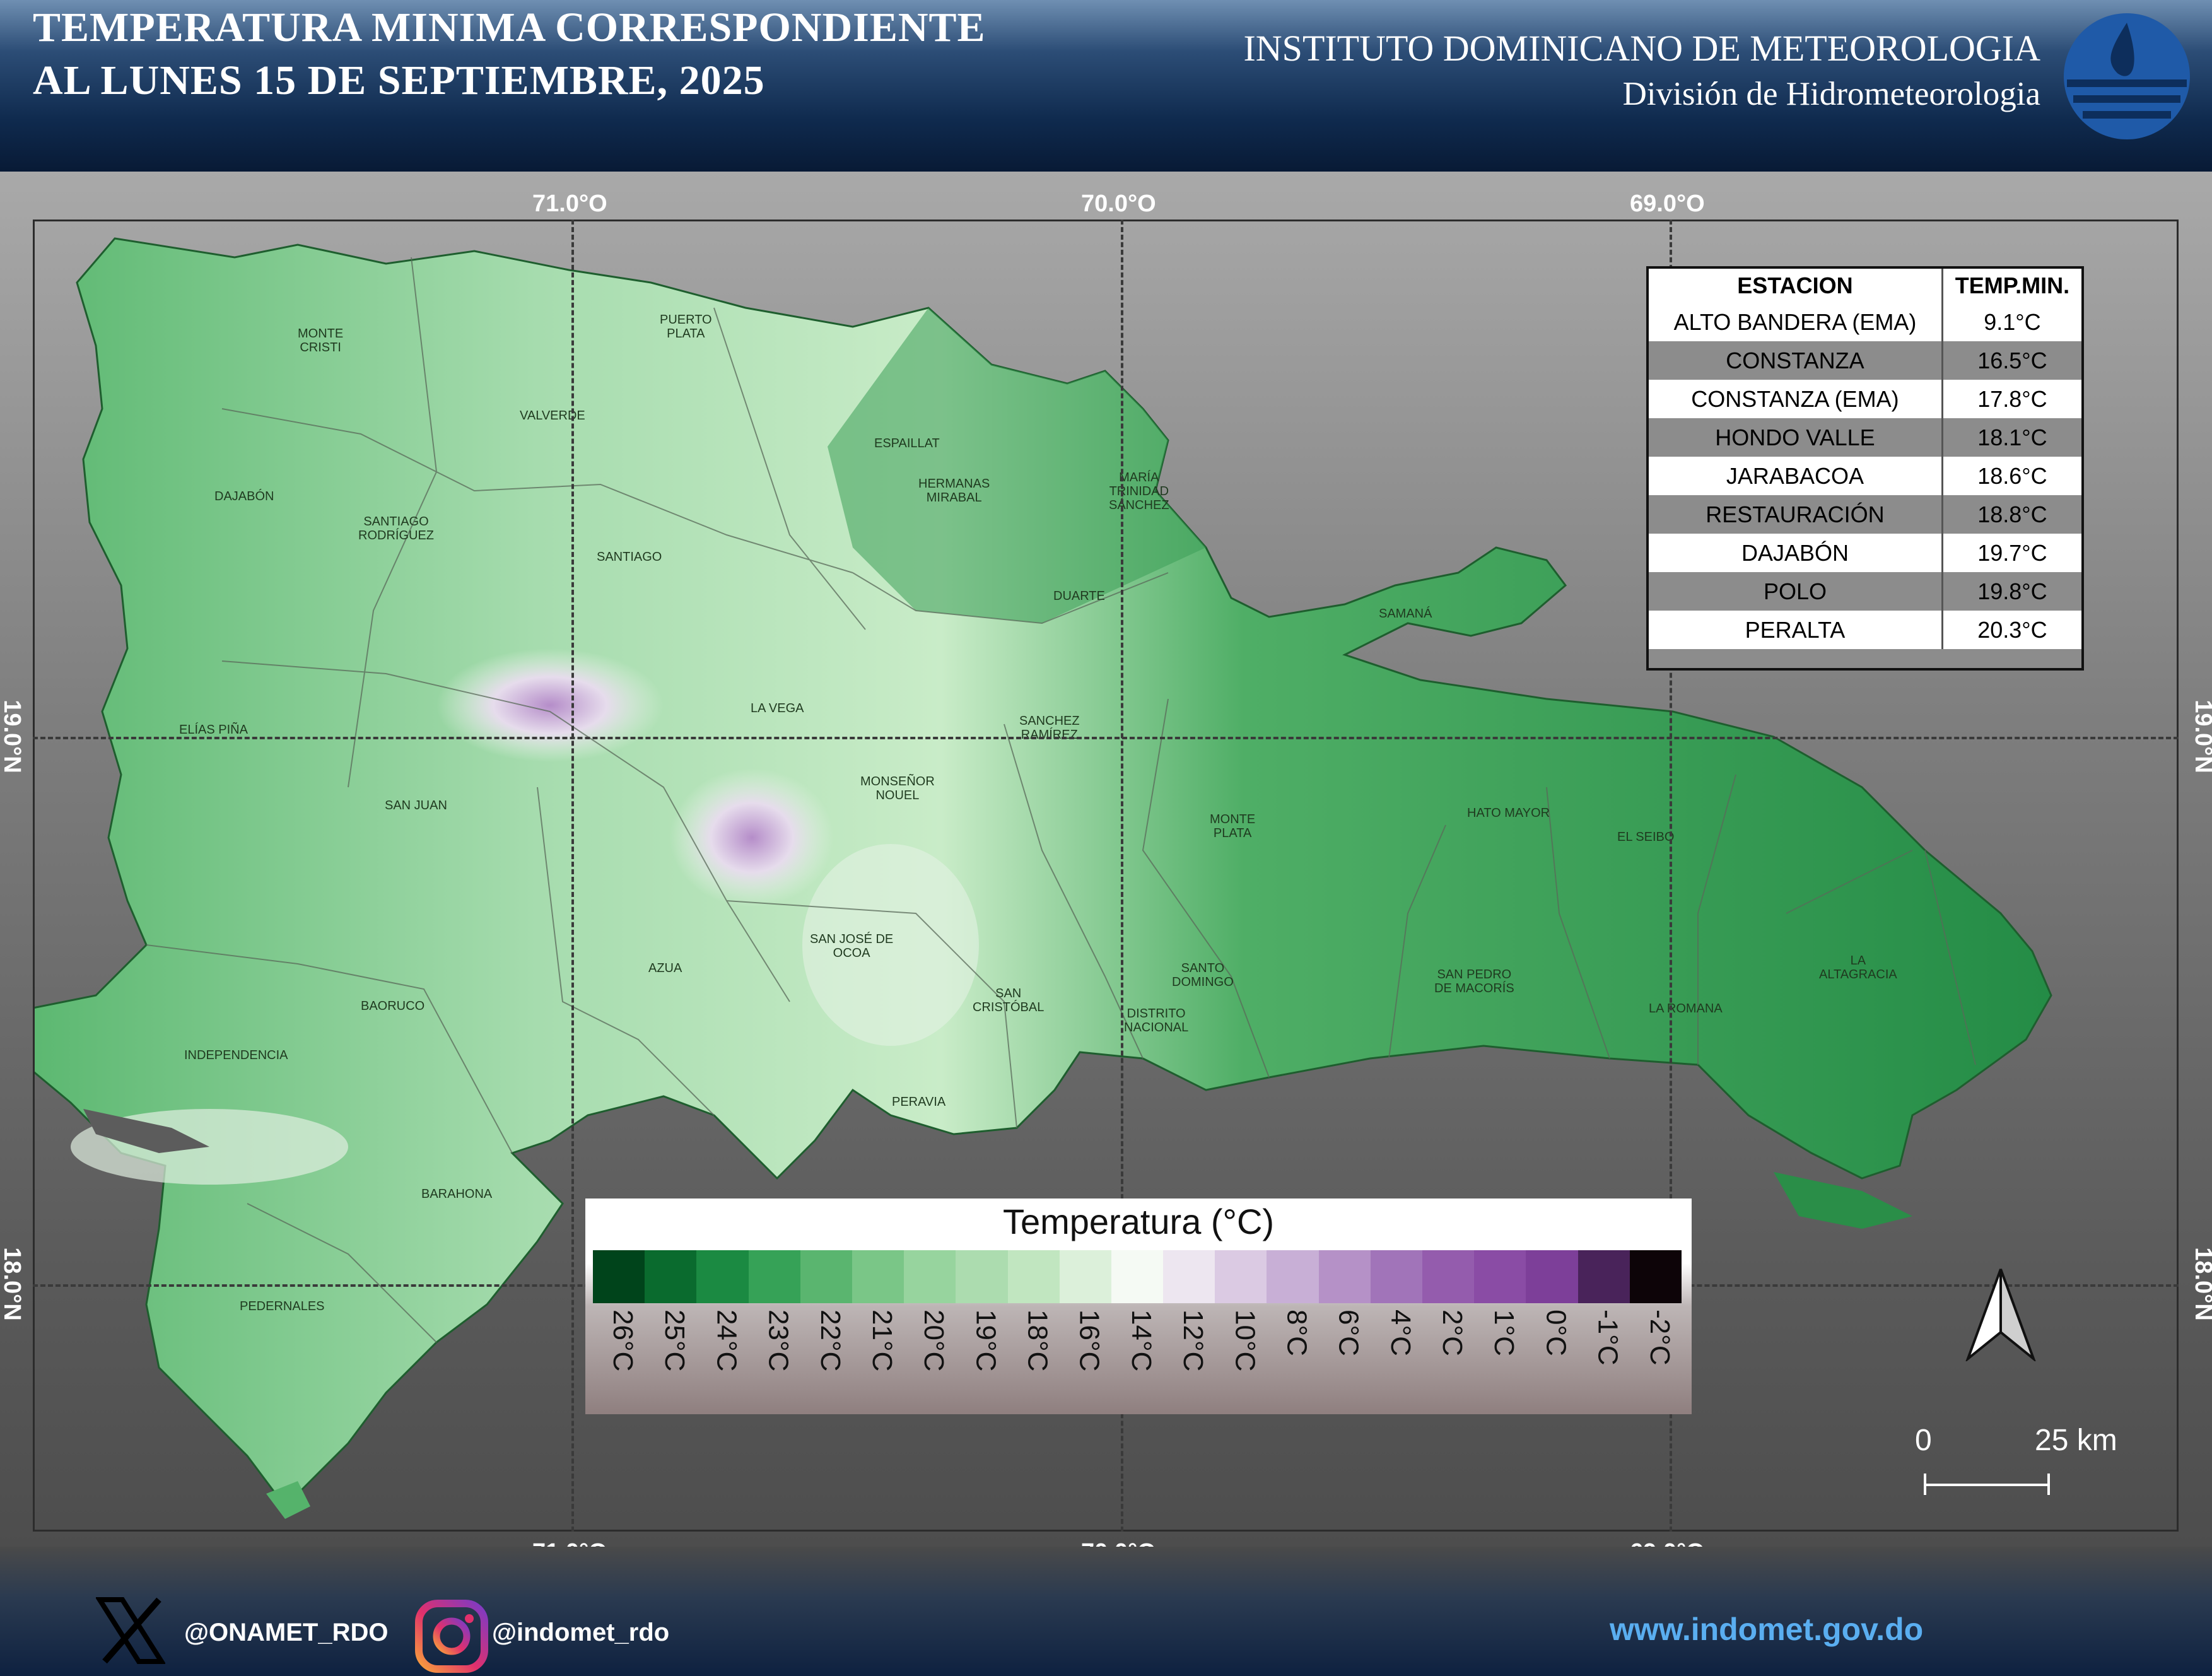 The height and width of the screenshot is (1676, 2212). I want to click on division-name: División de Hidrometeorologia, so click(1831, 94).